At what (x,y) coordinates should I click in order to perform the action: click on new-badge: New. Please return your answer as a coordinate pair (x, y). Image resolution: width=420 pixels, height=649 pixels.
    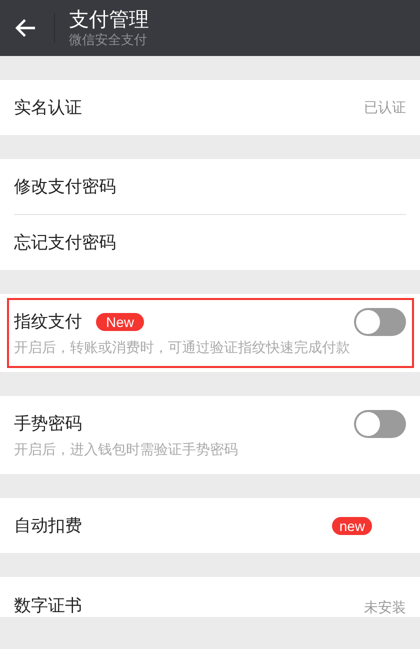
    Looking at the image, I should click on (120, 321).